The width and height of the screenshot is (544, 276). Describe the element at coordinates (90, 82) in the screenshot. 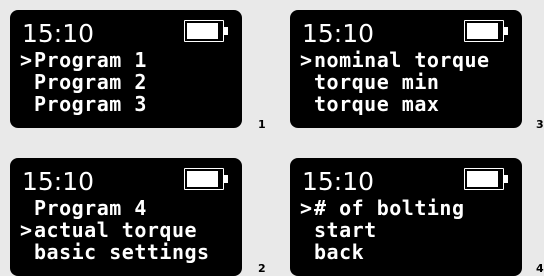

I see `menu-item-label: Program 2` at that location.